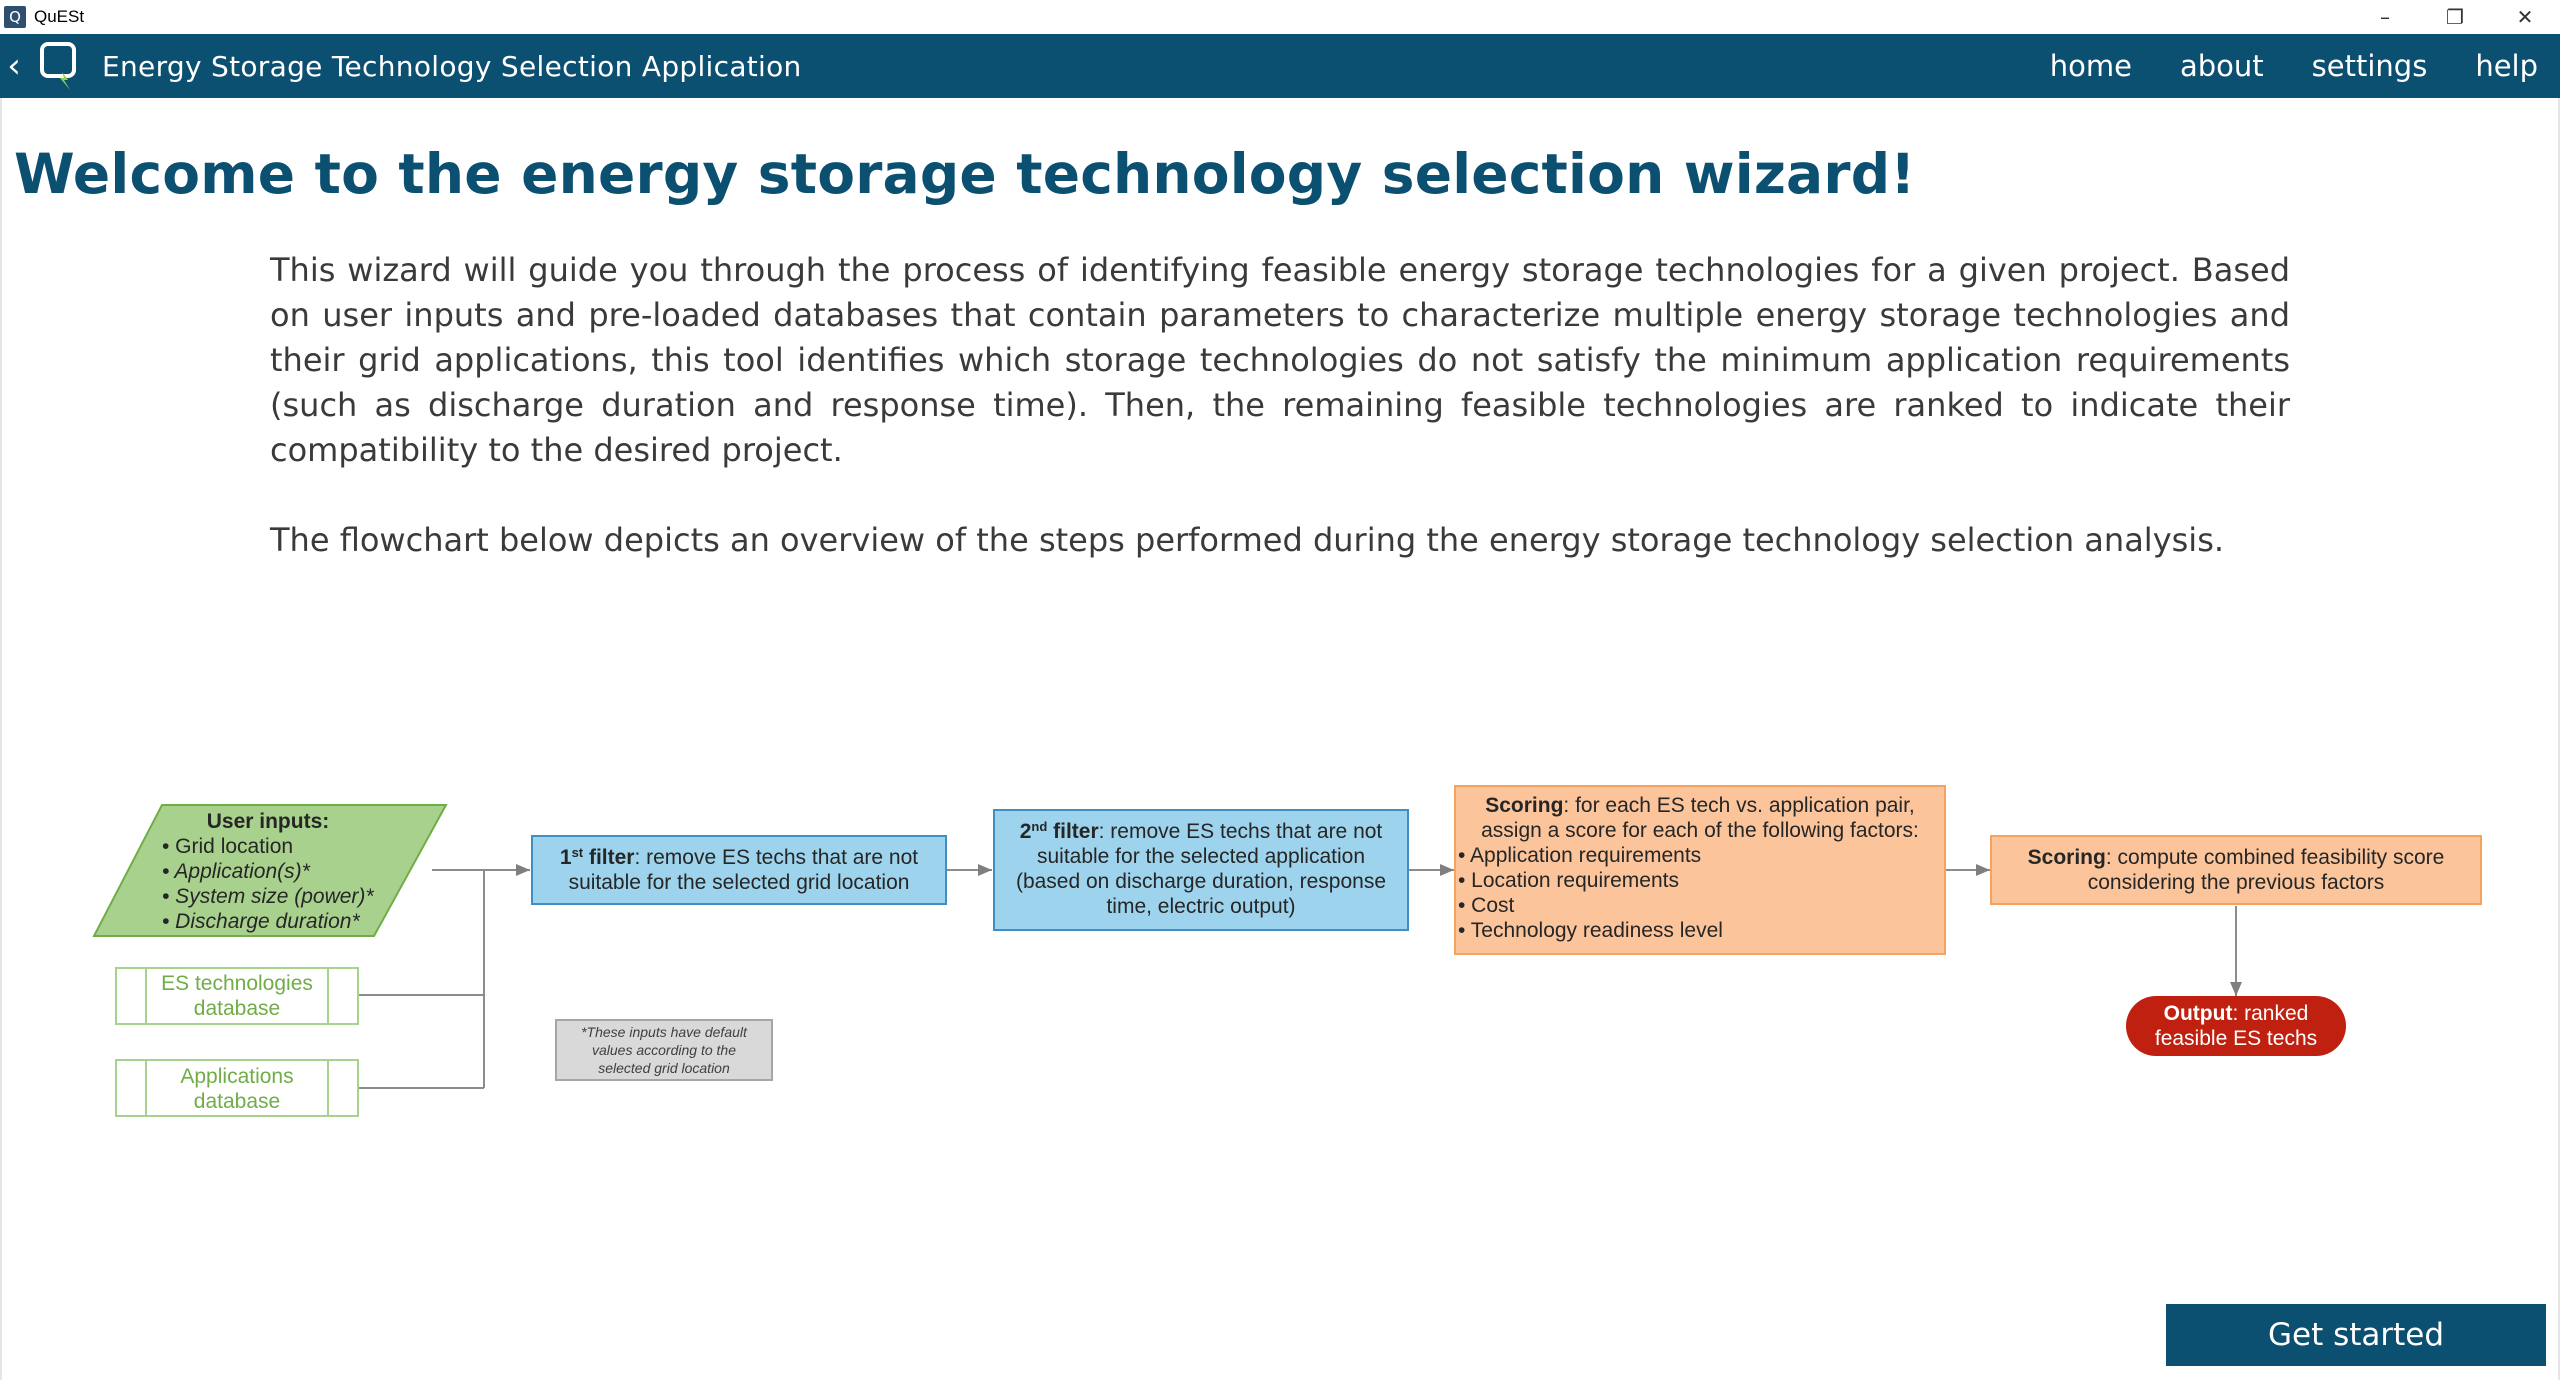 The height and width of the screenshot is (1380, 2560). Describe the element at coordinates (1280, 17) in the screenshot. I see `window-titlebar: Q QuESt – ❐ ✕` at that location.